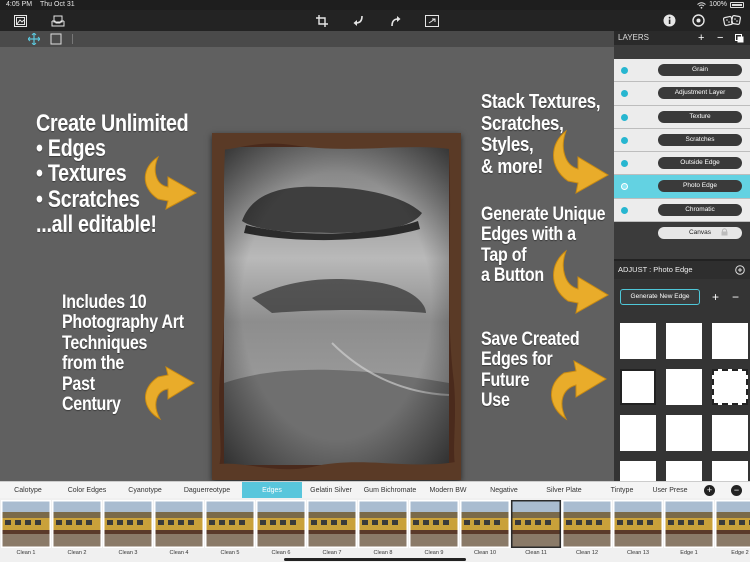 Image resolution: width=750 pixels, height=562 pixels. I want to click on promo-line: Techniques, so click(105, 342).